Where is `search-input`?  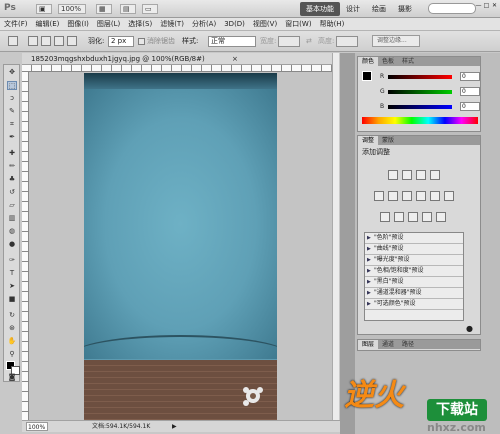 search-input is located at coordinates (452, 8).